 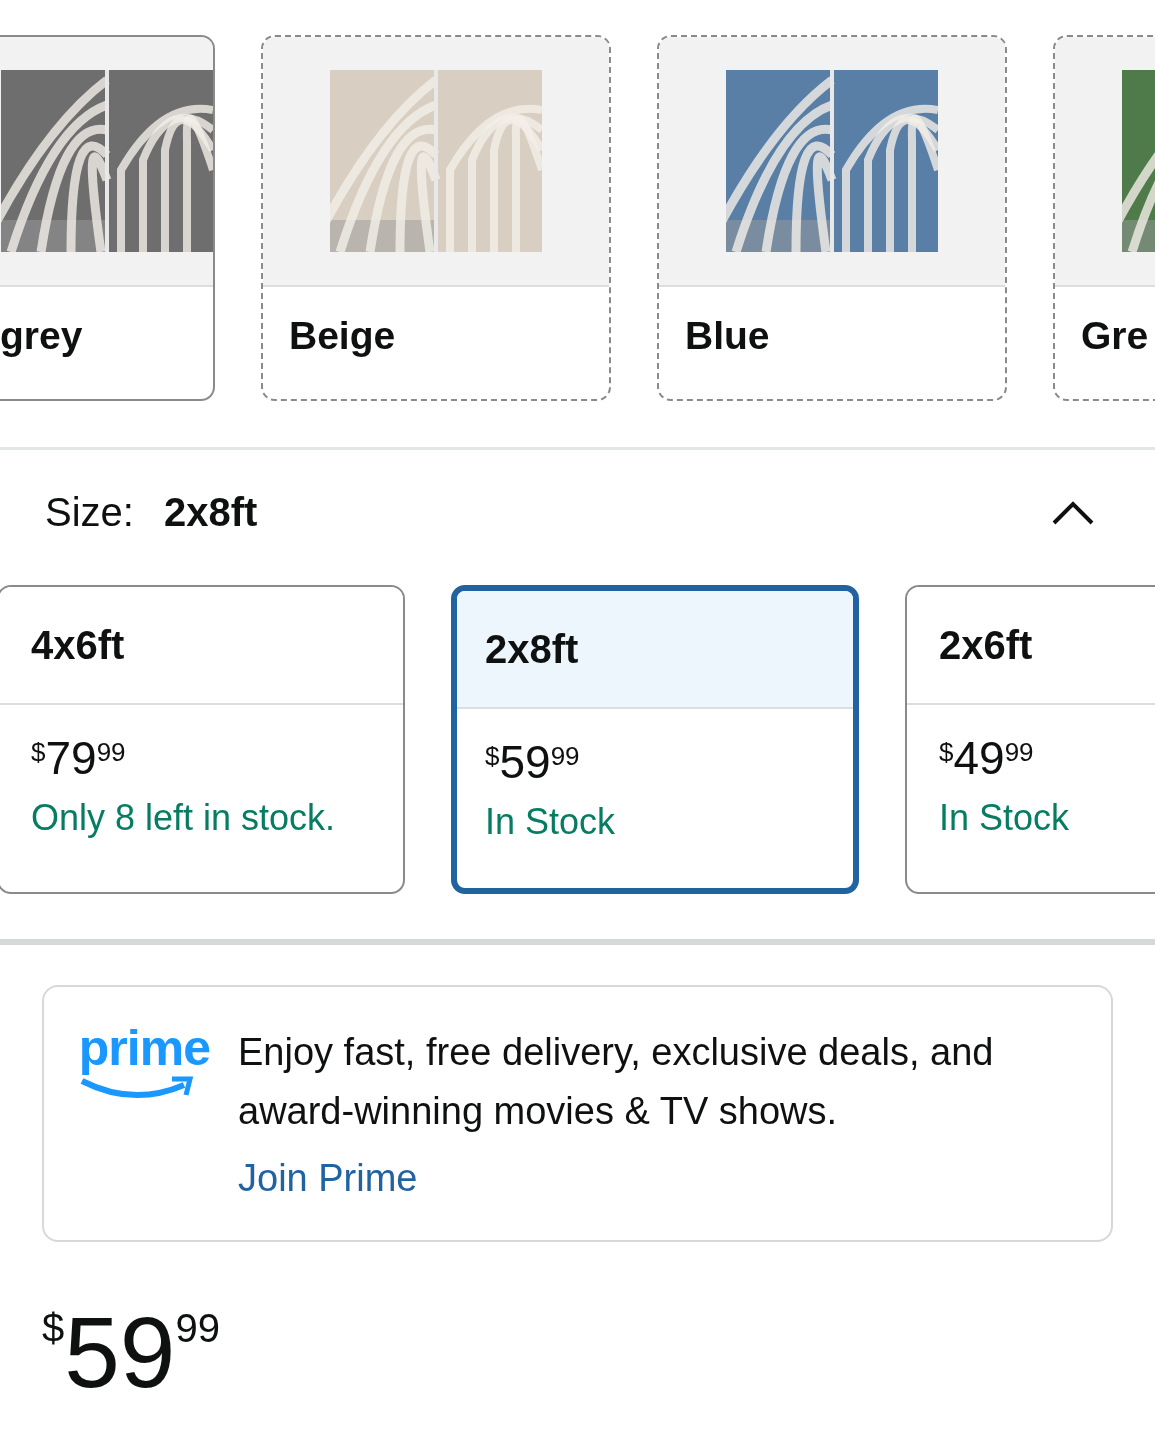 What do you see at coordinates (1104, 218) in the screenshot?
I see `color-option: Gre` at bounding box center [1104, 218].